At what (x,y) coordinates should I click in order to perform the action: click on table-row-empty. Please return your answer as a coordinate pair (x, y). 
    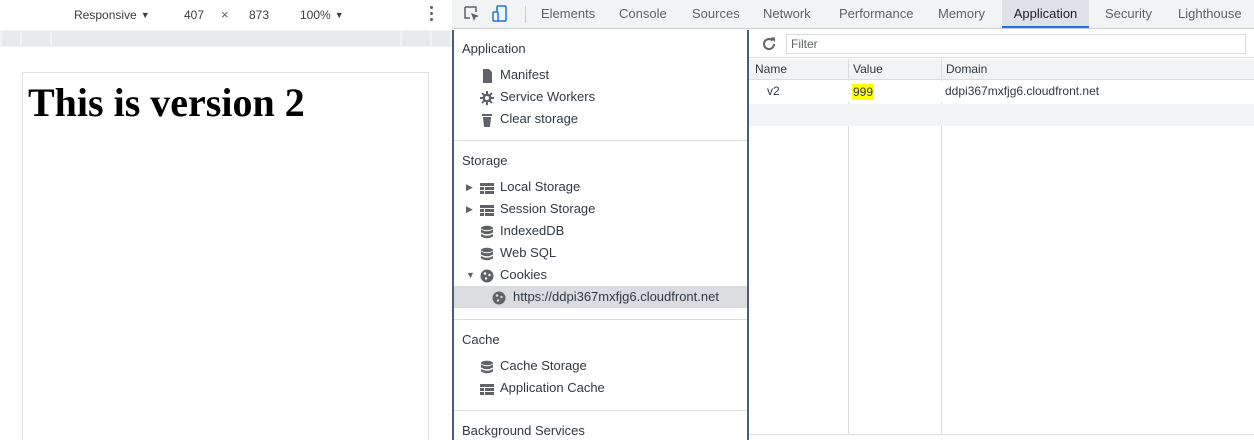
    Looking at the image, I should click on (1001, 115).